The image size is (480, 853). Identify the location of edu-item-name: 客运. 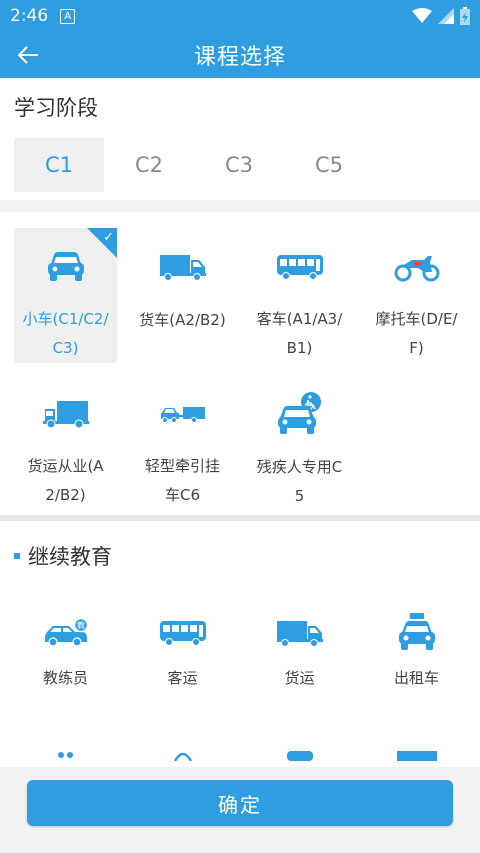
(182, 678).